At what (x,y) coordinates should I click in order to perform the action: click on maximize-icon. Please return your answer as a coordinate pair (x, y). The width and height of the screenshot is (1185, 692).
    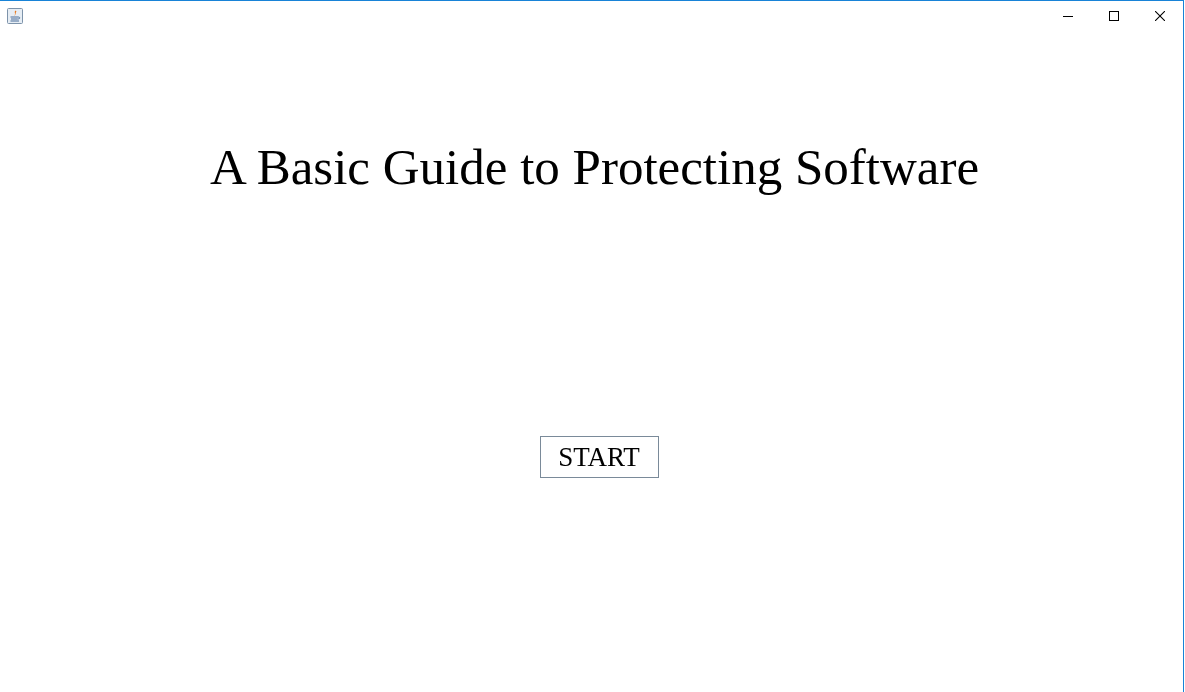
    Looking at the image, I should click on (1114, 16).